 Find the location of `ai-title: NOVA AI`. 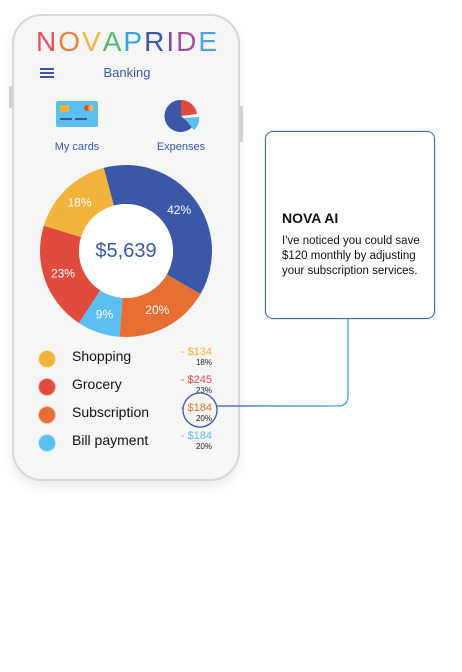

ai-title: NOVA AI is located at coordinates (310, 218).